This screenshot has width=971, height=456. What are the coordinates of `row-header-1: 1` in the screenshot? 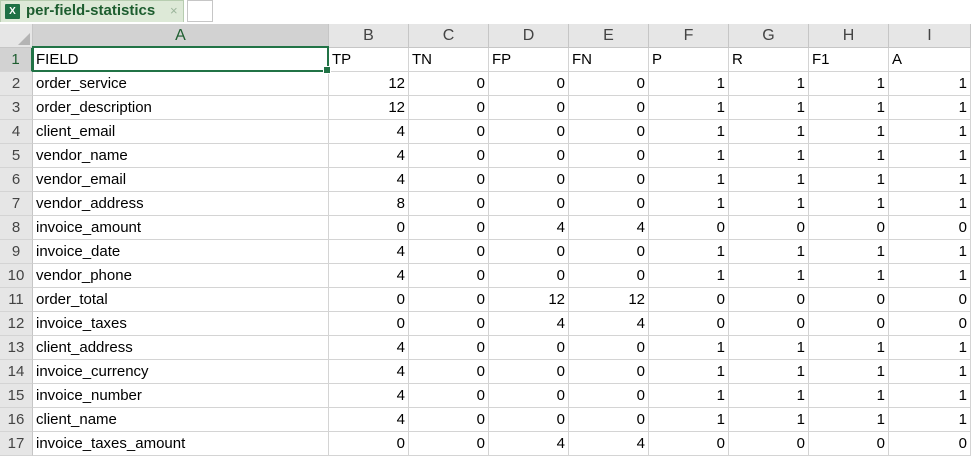 It's located at (16, 60).